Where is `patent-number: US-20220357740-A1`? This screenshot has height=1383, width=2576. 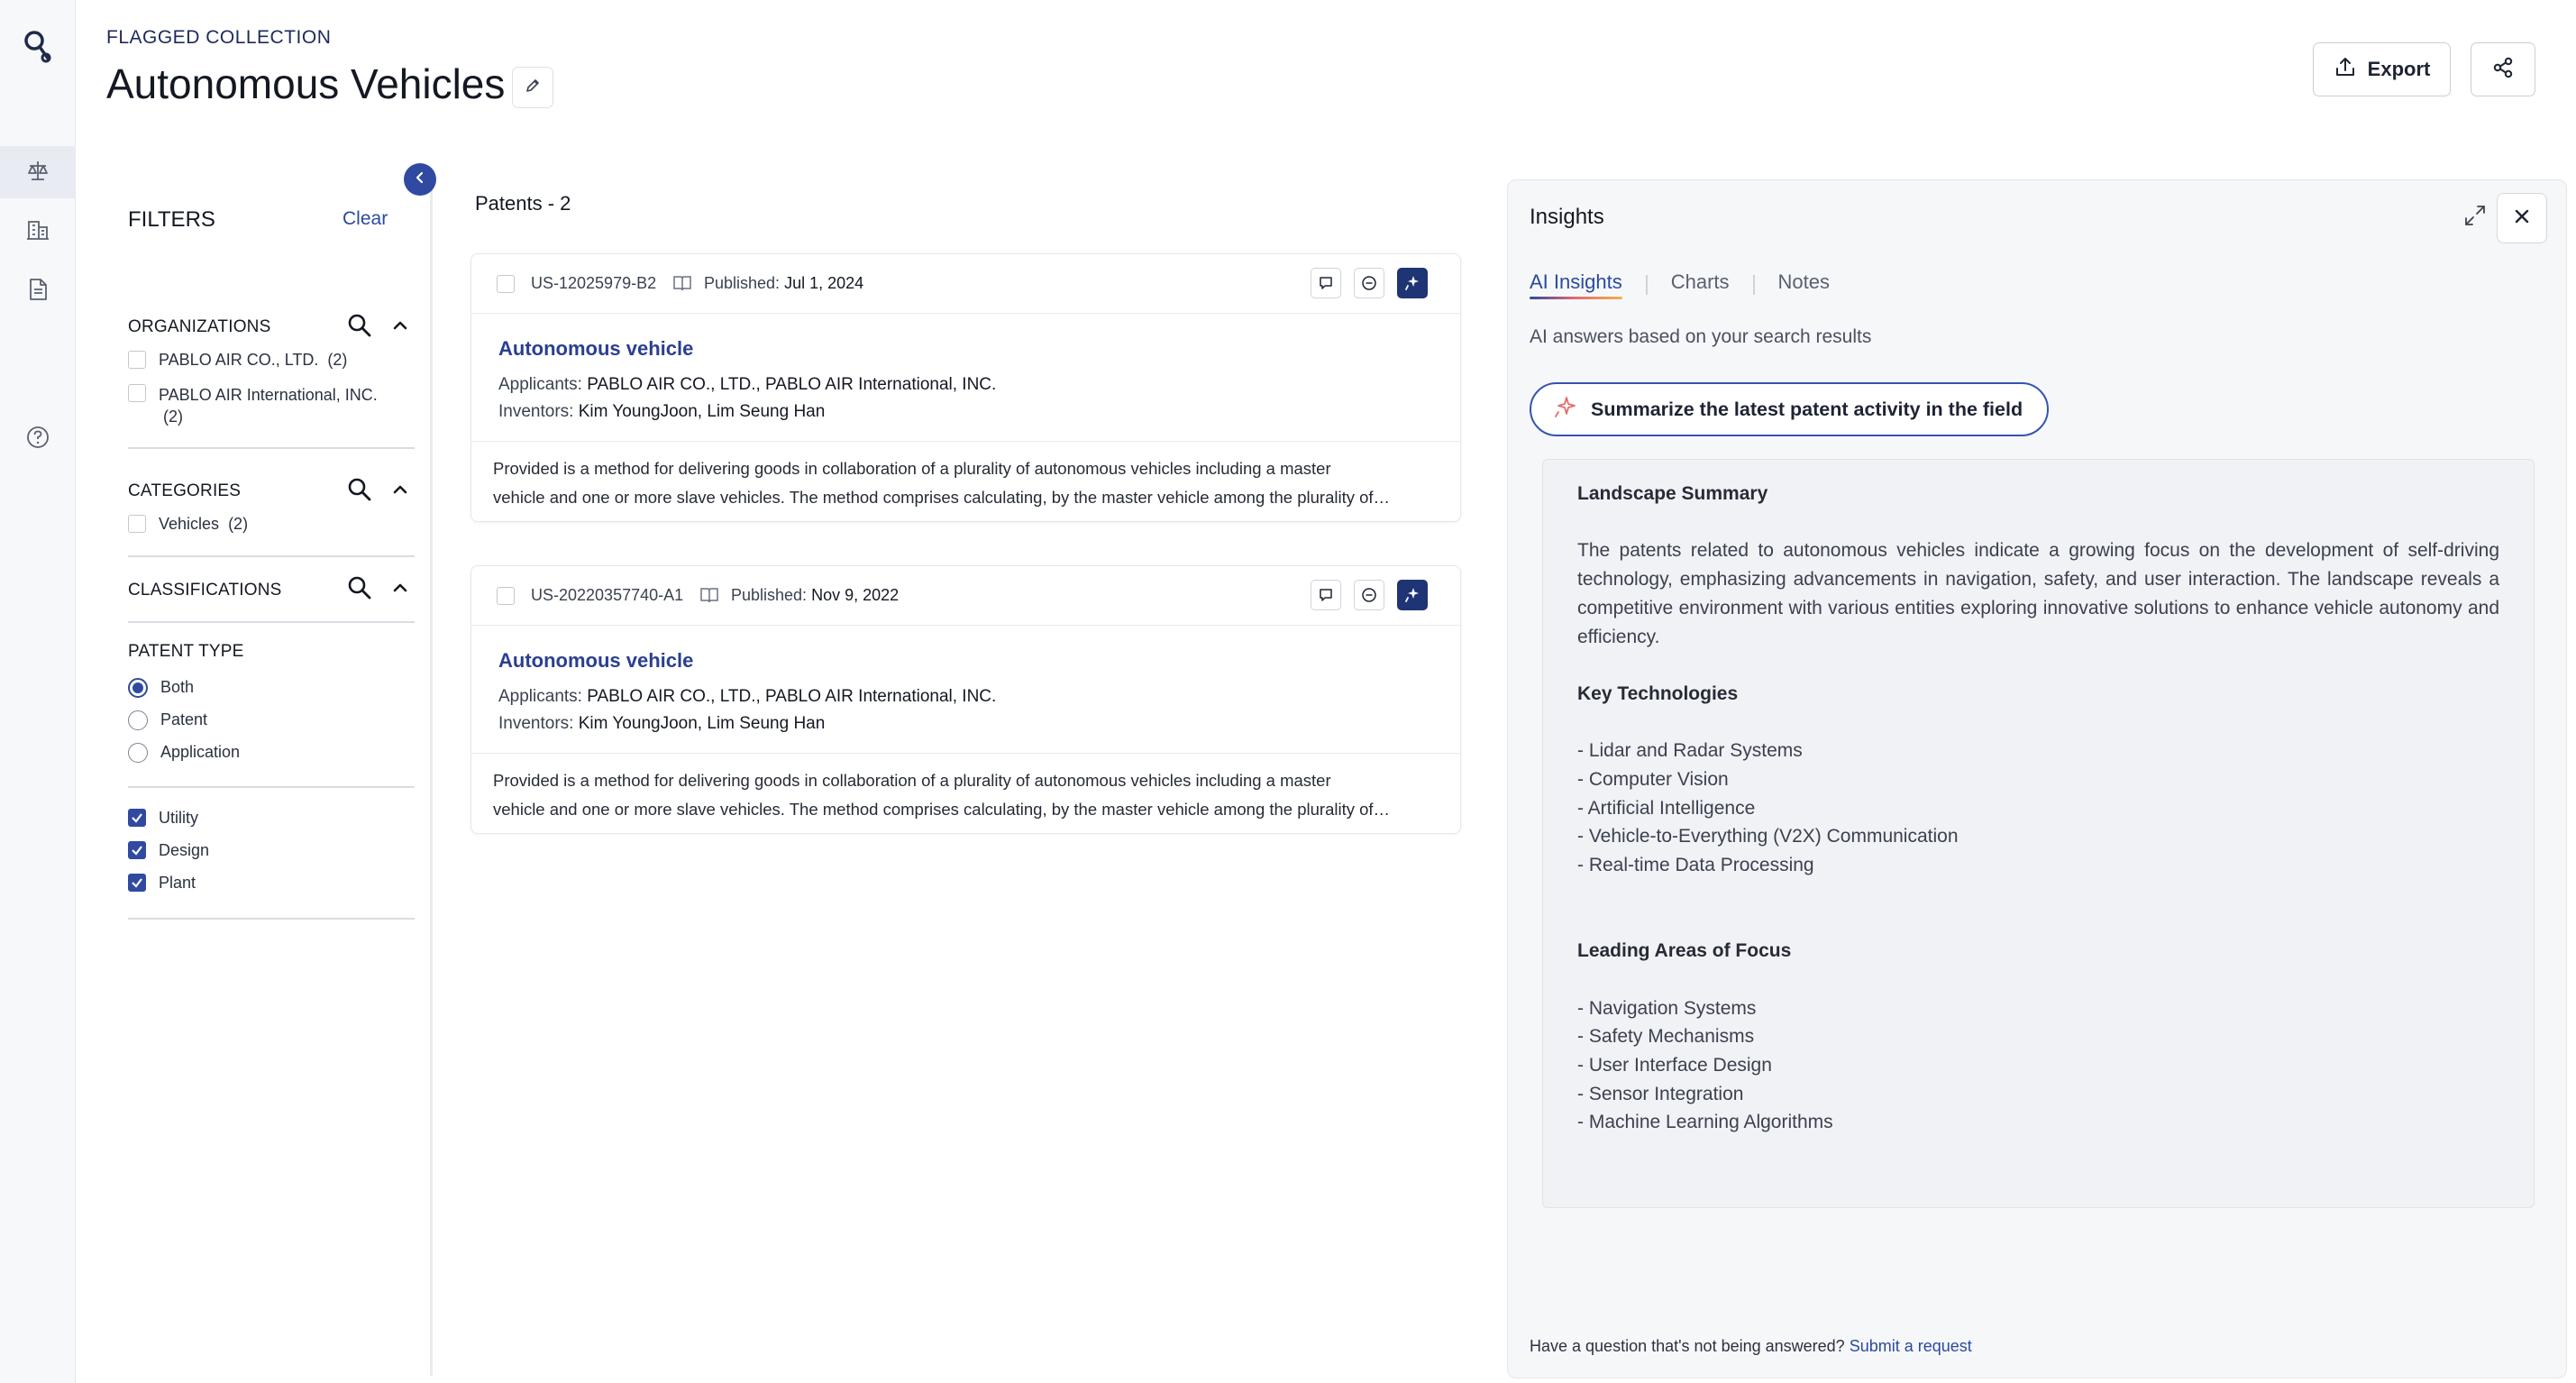 patent-number: US-20220357740-A1 is located at coordinates (607, 595).